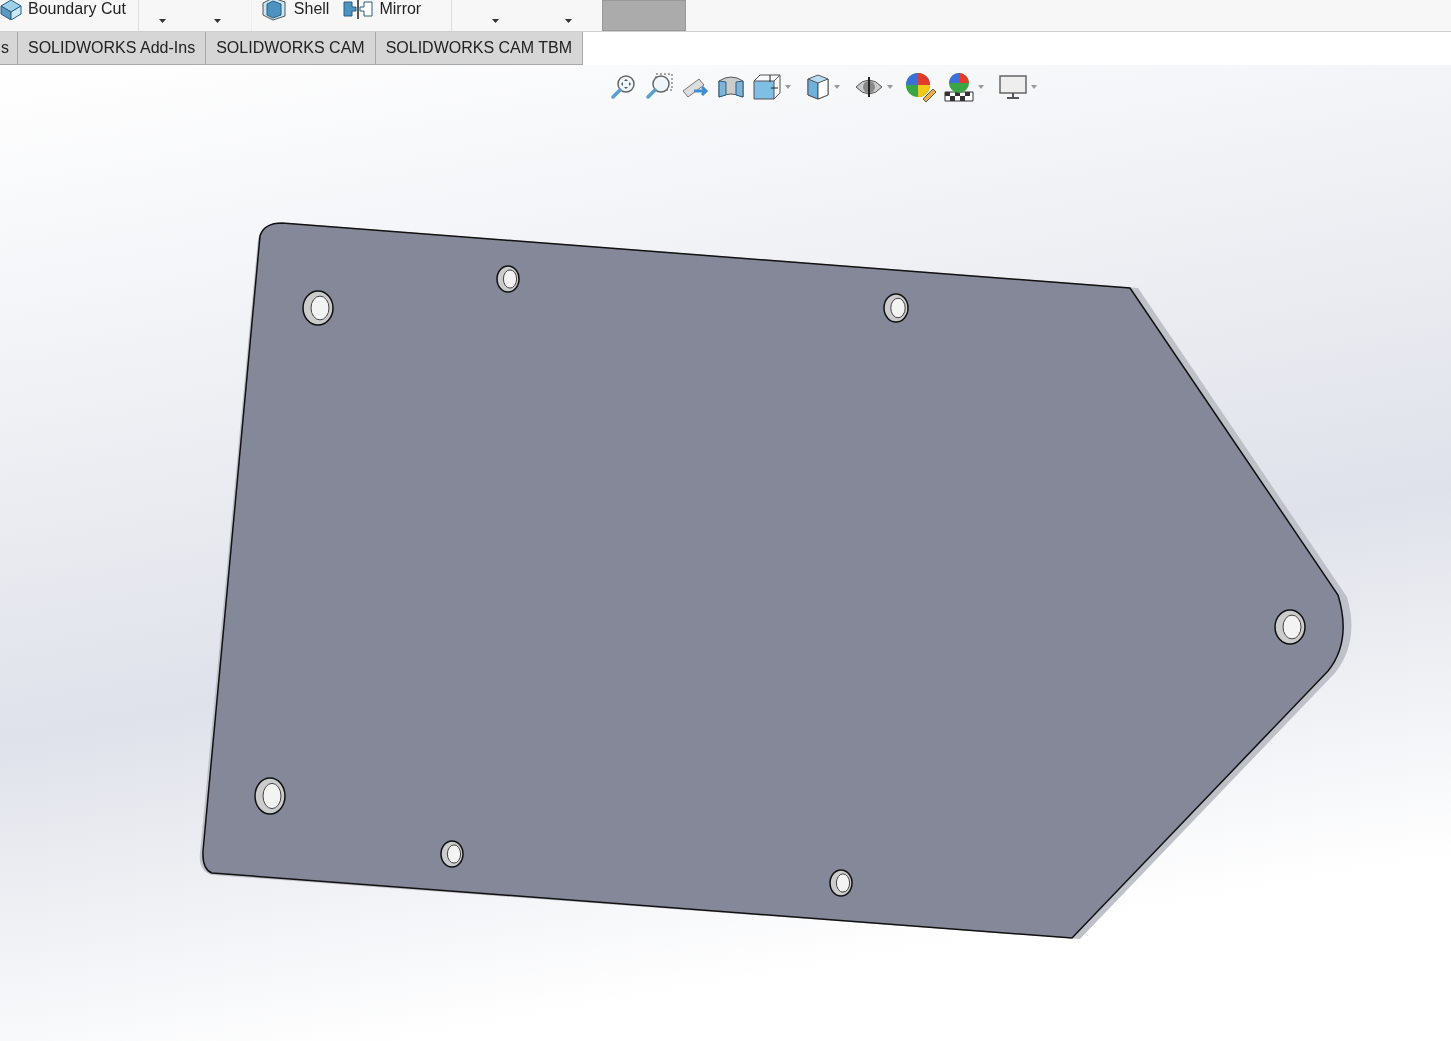  What do you see at coordinates (1013, 87) in the screenshot?
I see `monitor-icon` at bounding box center [1013, 87].